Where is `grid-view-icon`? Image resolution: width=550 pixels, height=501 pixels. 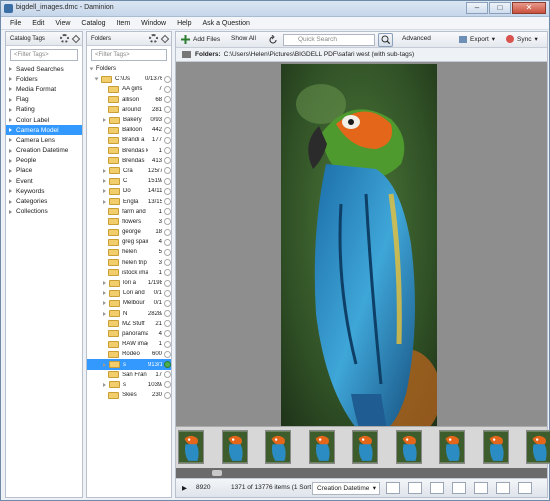 grid-view-icon is located at coordinates (415, 488).